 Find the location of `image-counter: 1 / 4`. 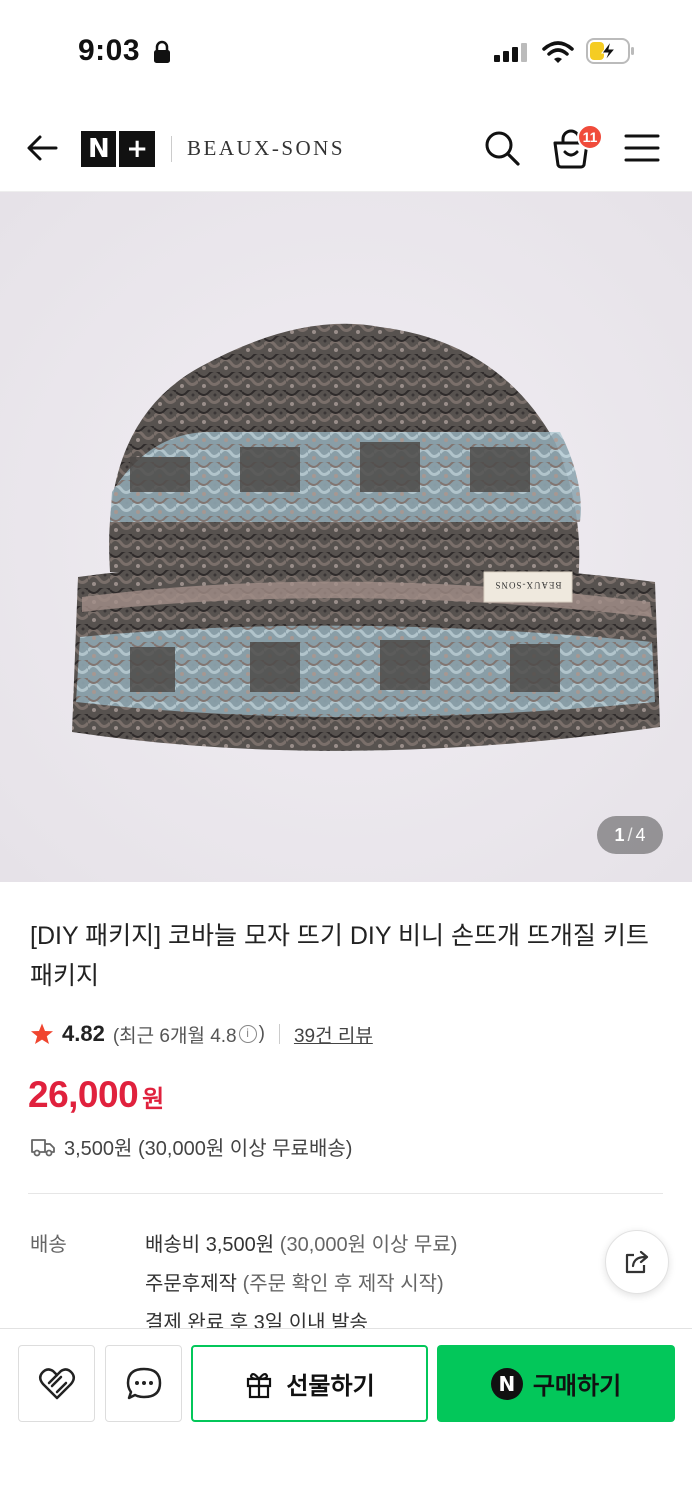

image-counter: 1 / 4 is located at coordinates (630, 835).